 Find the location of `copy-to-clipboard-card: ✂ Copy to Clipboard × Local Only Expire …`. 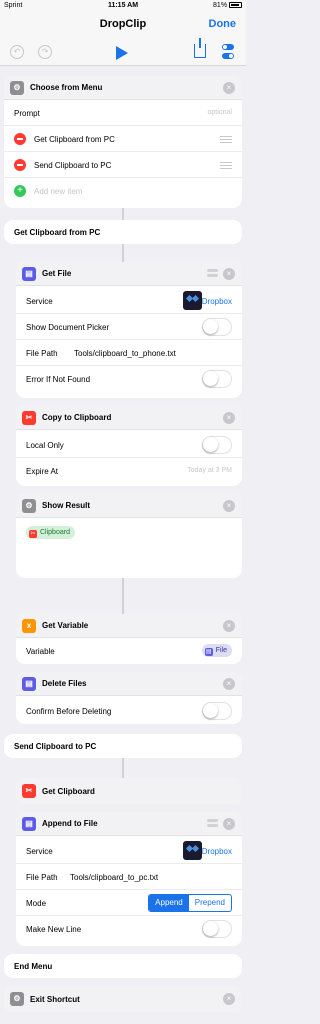

copy-to-clipboard-card: ✂ Copy to Clipboard × Local Only Expire … is located at coordinates (129, 446).